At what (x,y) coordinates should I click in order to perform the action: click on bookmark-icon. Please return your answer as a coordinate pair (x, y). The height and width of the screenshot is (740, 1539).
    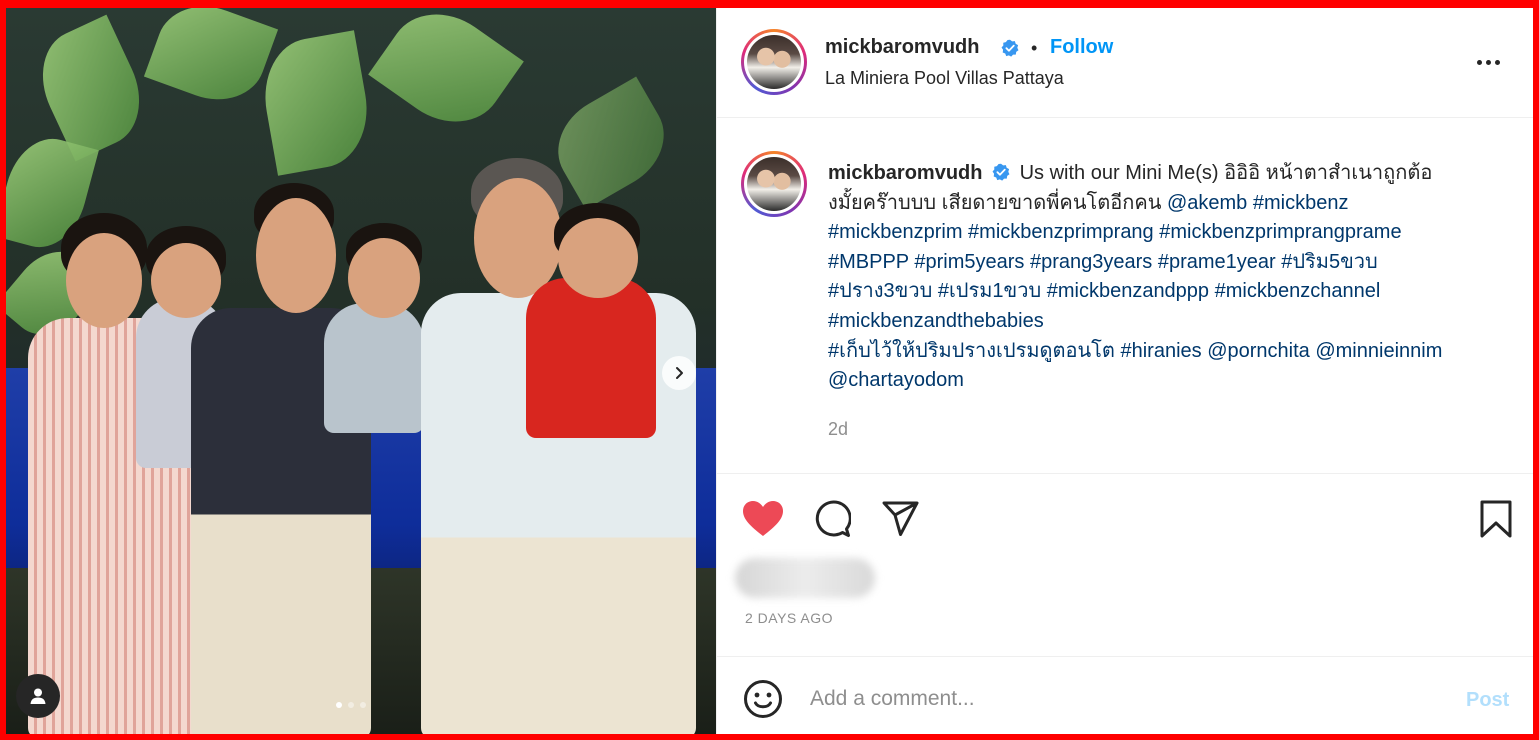
    Looking at the image, I should click on (1496, 519).